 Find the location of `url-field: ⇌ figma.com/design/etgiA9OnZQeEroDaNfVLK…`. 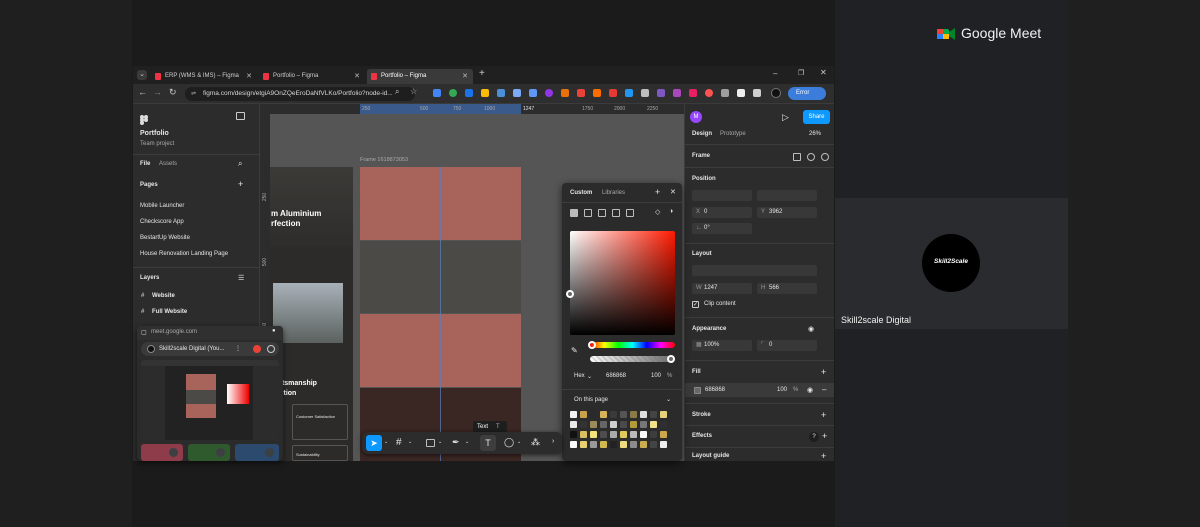

url-field: ⇌ figma.com/design/etgiA9OnZQeEroDaNfVLK… is located at coordinates (300, 94).